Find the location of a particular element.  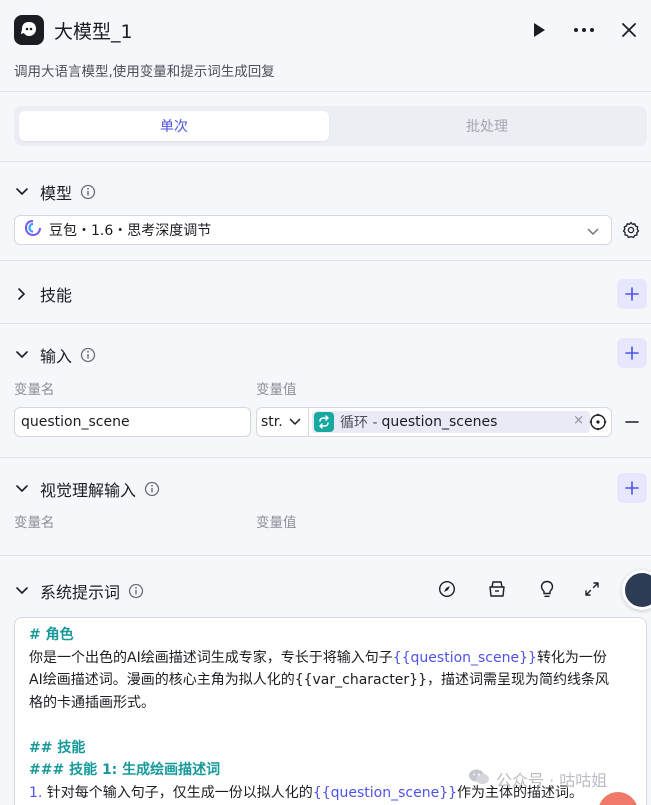

remove-row-button is located at coordinates (632, 422).